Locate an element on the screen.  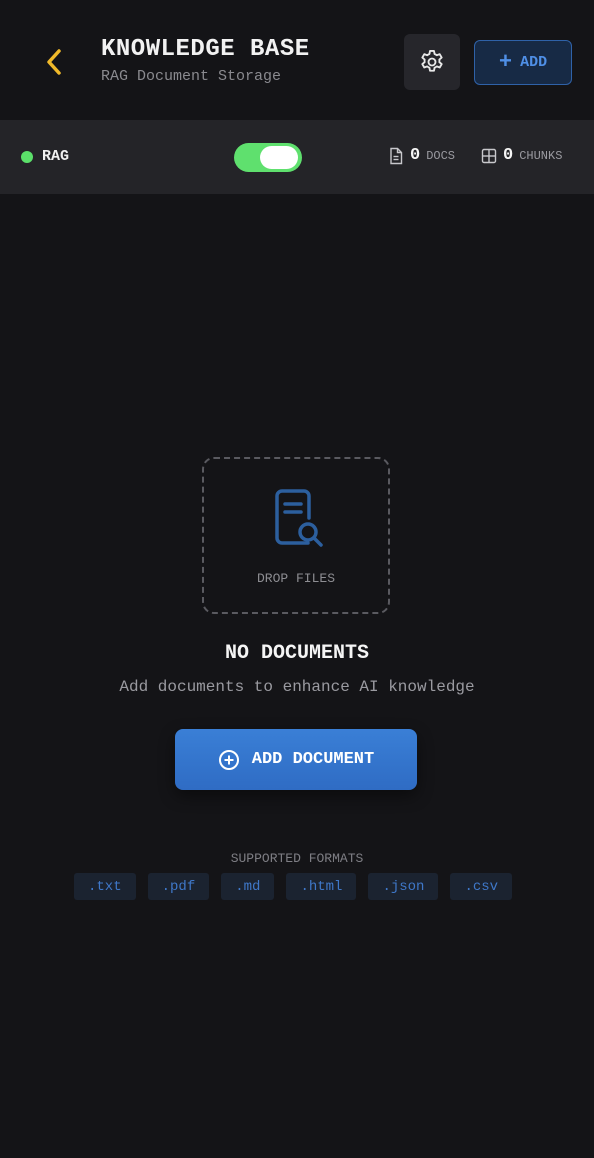
drop-zone: DROP FILES is located at coordinates (296, 535).